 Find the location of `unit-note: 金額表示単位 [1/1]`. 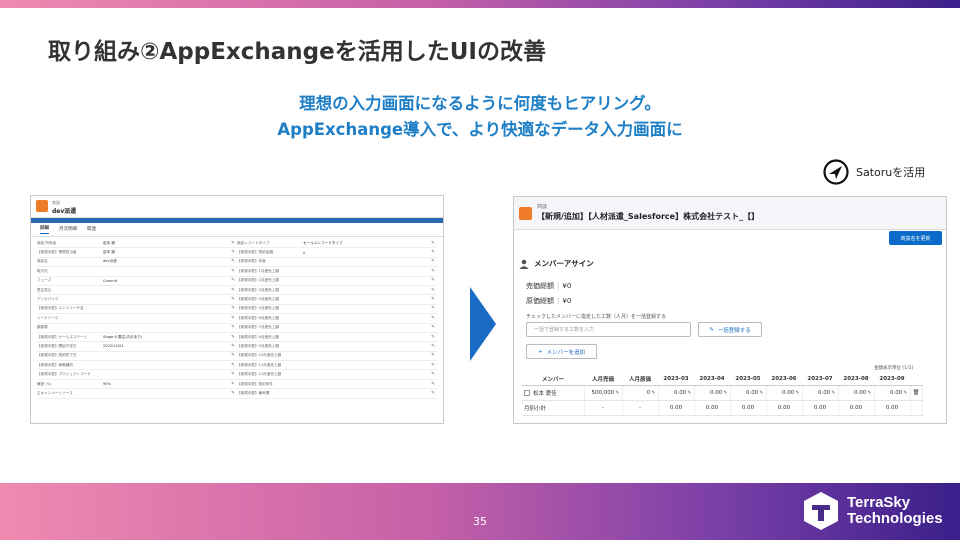

unit-note: 金額表示単位 [1/1] is located at coordinates (894, 368).